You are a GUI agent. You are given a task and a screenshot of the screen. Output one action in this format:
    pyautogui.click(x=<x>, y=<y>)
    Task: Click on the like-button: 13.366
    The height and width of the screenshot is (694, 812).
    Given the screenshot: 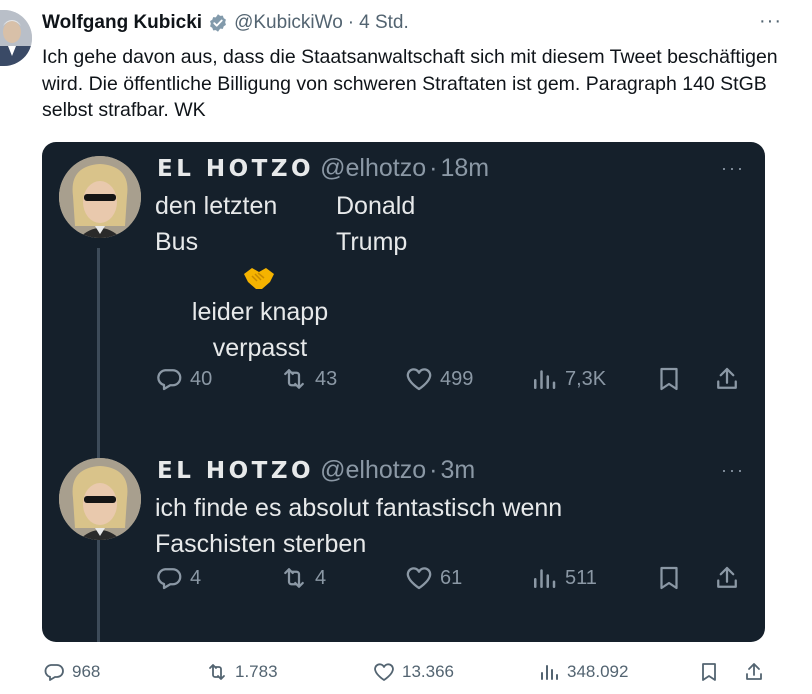 What is the action you would take?
    pyautogui.click(x=413, y=672)
    